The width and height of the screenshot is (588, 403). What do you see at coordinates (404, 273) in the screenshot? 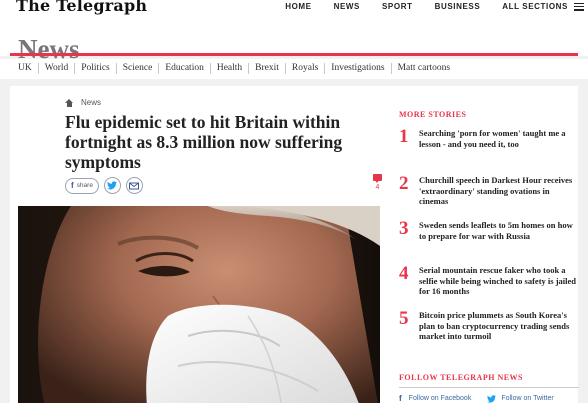
I see `story-number: 4` at bounding box center [404, 273].